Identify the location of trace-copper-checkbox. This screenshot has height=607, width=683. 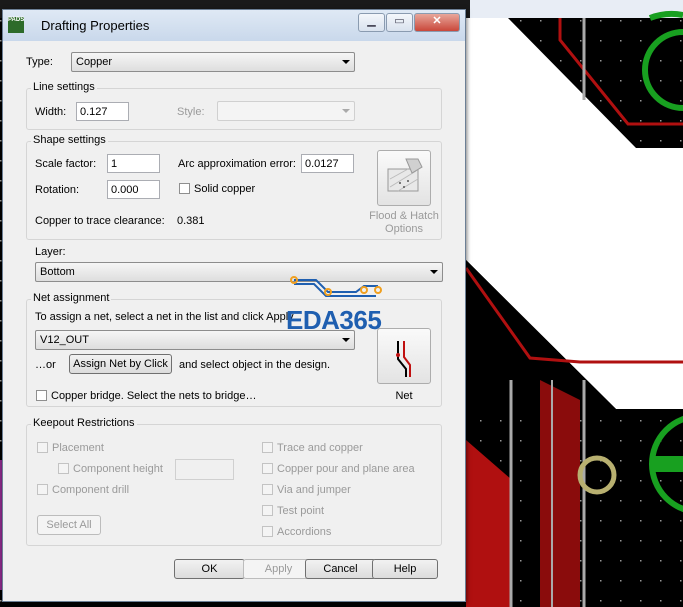
(267, 447).